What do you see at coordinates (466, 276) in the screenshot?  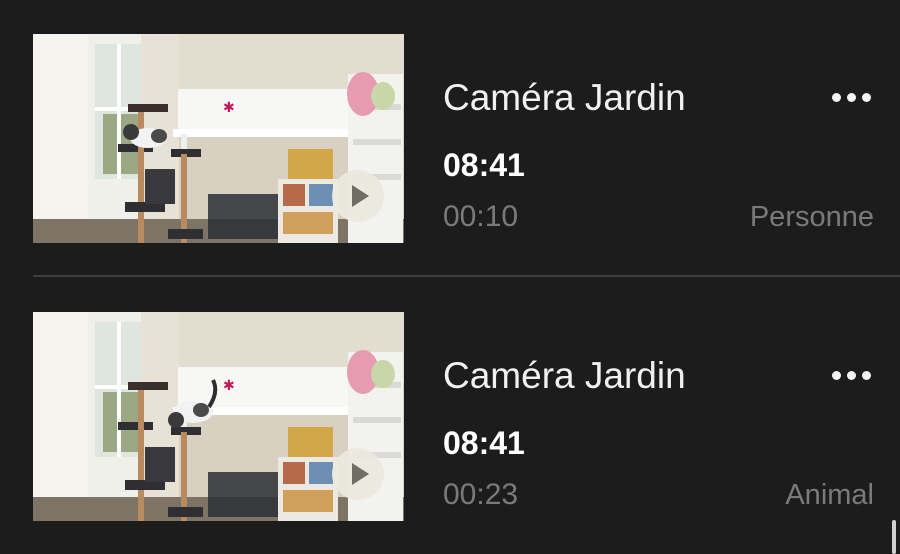 I see `row-divider` at bounding box center [466, 276].